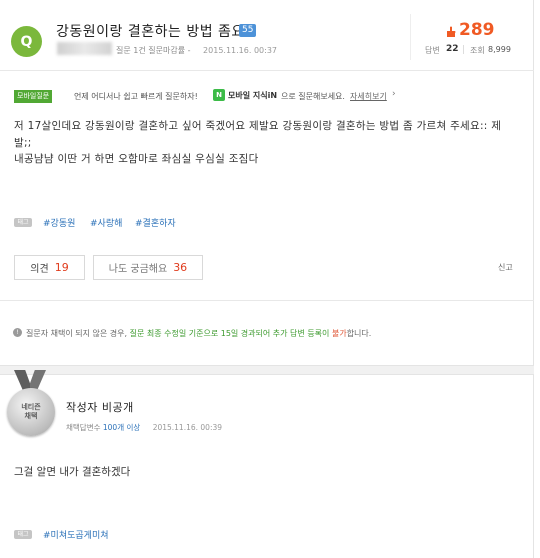  What do you see at coordinates (17, 332) in the screenshot?
I see `info-icon: !` at bounding box center [17, 332].